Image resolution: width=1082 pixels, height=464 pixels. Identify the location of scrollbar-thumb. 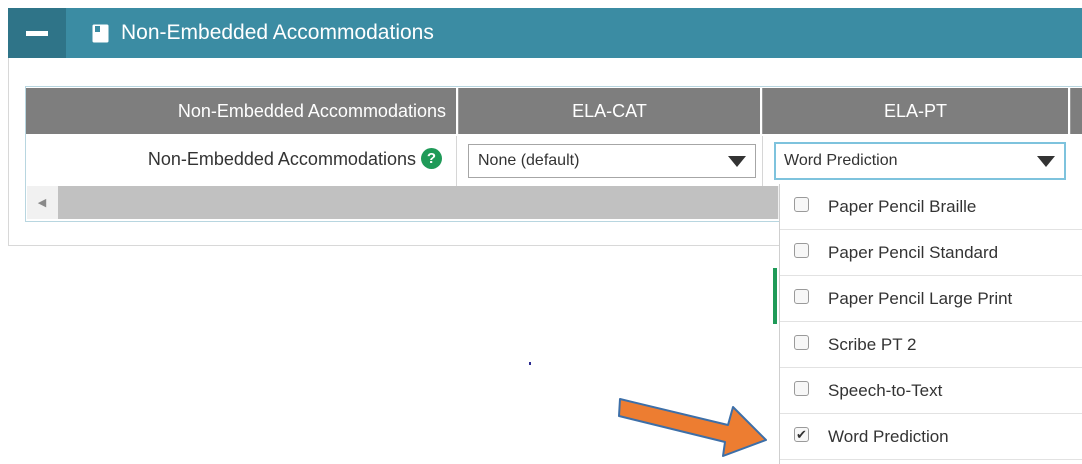
(418, 202).